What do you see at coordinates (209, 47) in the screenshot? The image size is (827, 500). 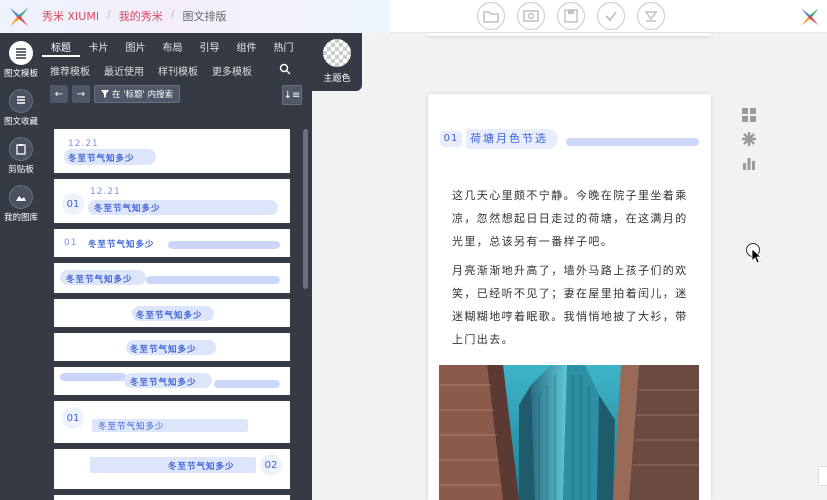 I see `tab-guide: 引导` at bounding box center [209, 47].